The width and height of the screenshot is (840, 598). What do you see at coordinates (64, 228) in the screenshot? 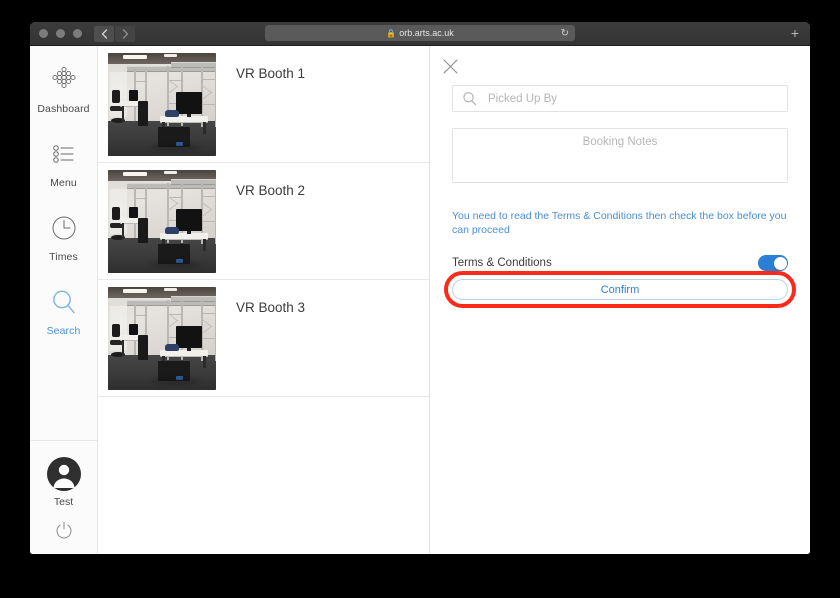
I see `clock-icon` at bounding box center [64, 228].